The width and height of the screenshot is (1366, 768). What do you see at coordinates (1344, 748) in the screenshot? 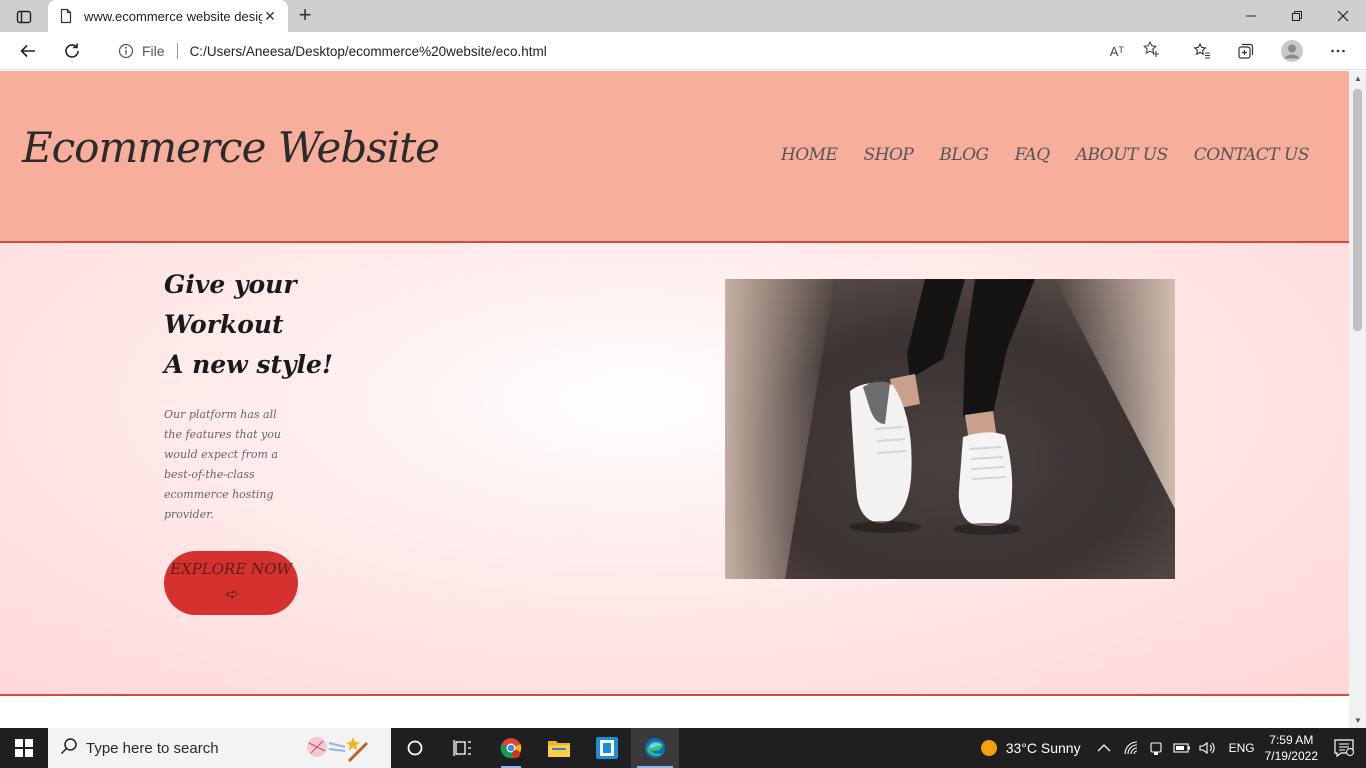
I see `notifications-icon` at bounding box center [1344, 748].